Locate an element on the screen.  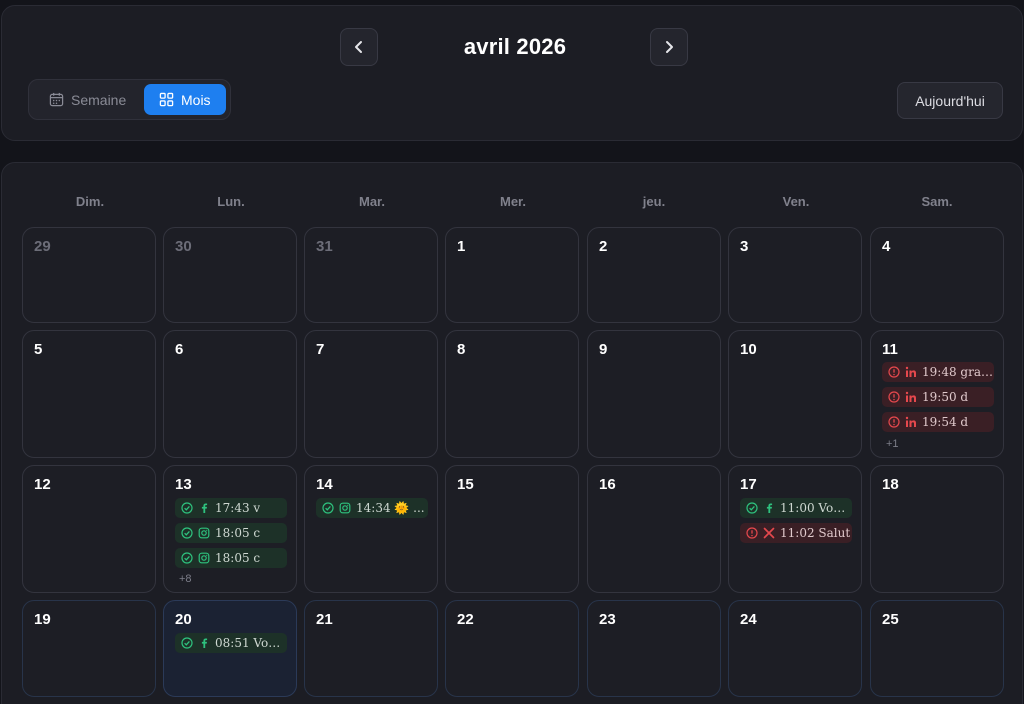
day-cell: 1 is located at coordinates (512, 275).